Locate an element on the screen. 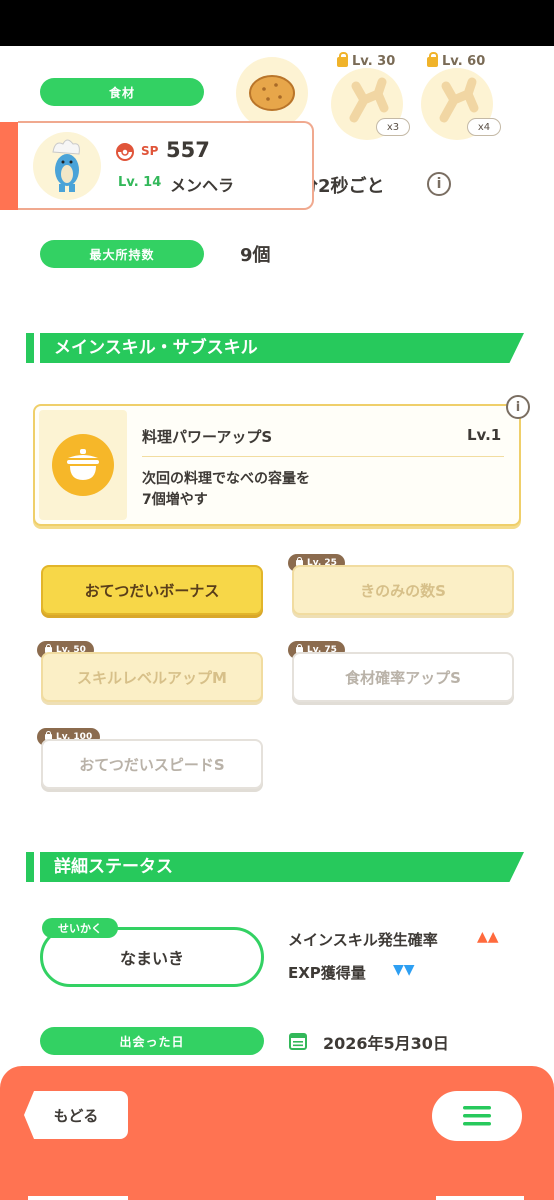 The width and height of the screenshot is (554, 1200). main-skill-name: 料理パワーアップS is located at coordinates (207, 437).